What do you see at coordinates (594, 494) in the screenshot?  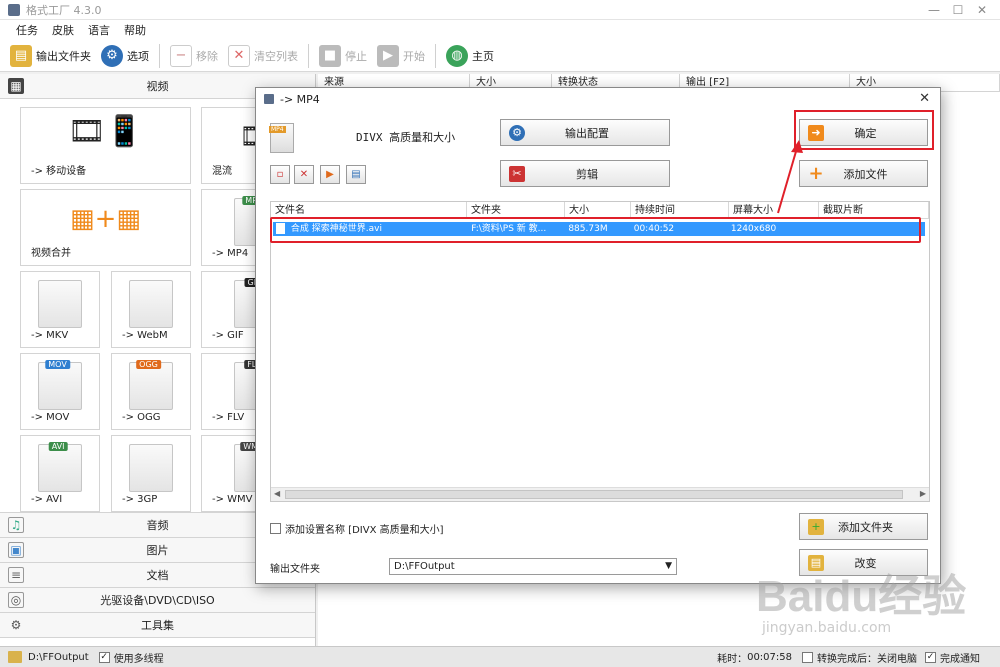 I see `scrollbar-thumb` at bounding box center [594, 494].